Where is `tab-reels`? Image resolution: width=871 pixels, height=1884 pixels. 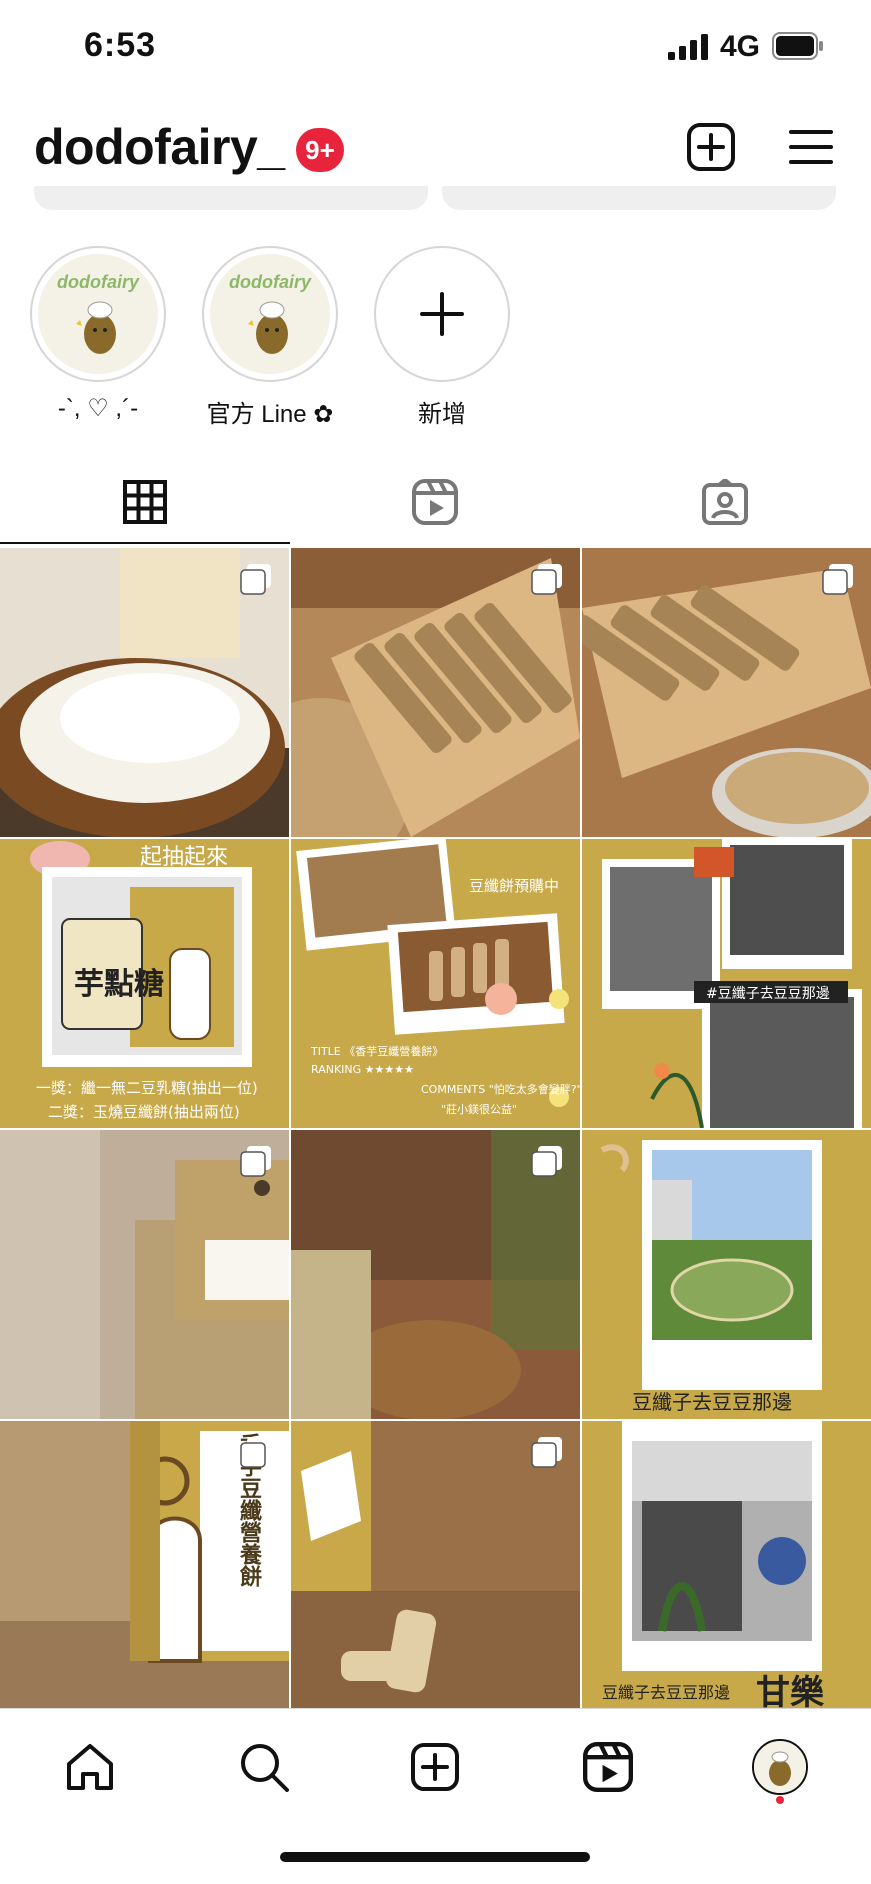 tab-reels is located at coordinates (435, 502).